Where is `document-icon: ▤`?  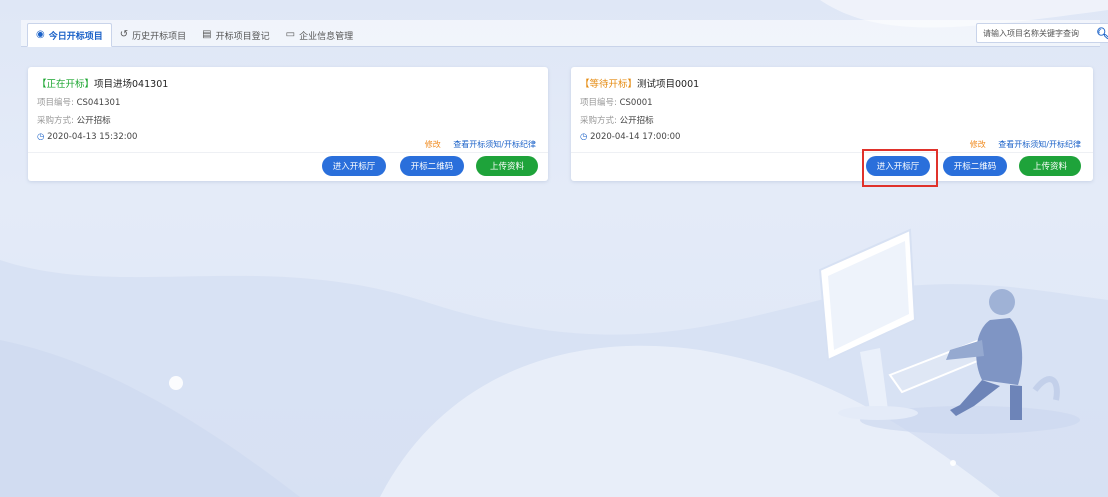 document-icon: ▤ is located at coordinates (207, 34).